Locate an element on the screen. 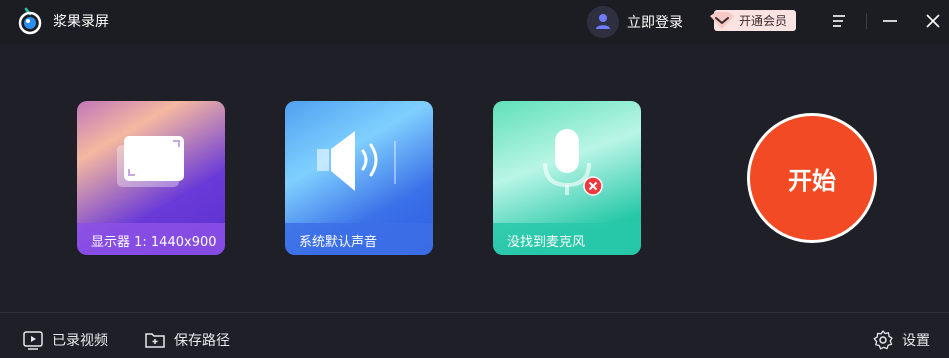 This screenshot has height=358, width=949. start-button: 开始 is located at coordinates (812, 178).